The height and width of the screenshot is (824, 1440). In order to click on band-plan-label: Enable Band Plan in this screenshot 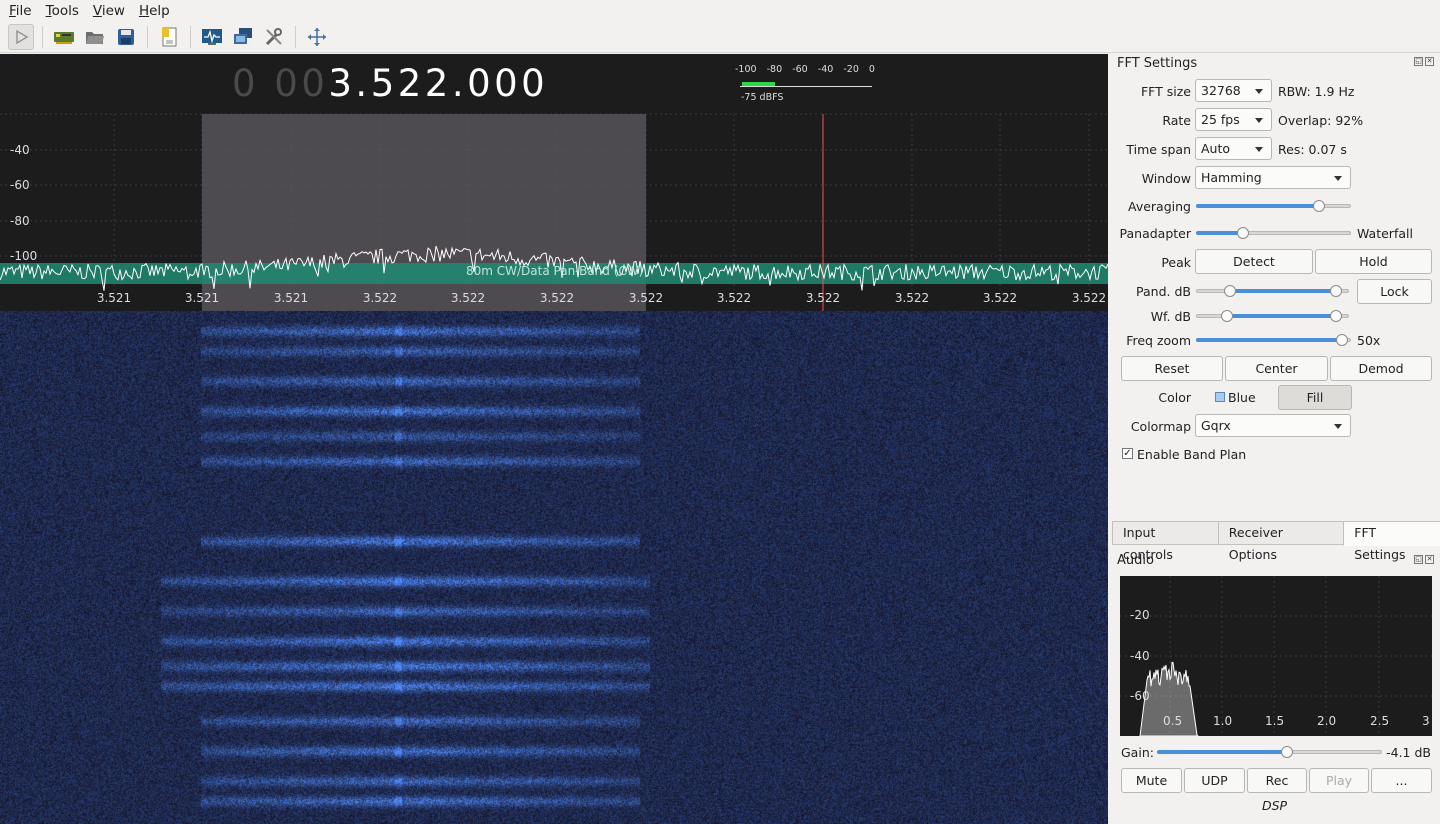, I will do `click(1191, 454)`.